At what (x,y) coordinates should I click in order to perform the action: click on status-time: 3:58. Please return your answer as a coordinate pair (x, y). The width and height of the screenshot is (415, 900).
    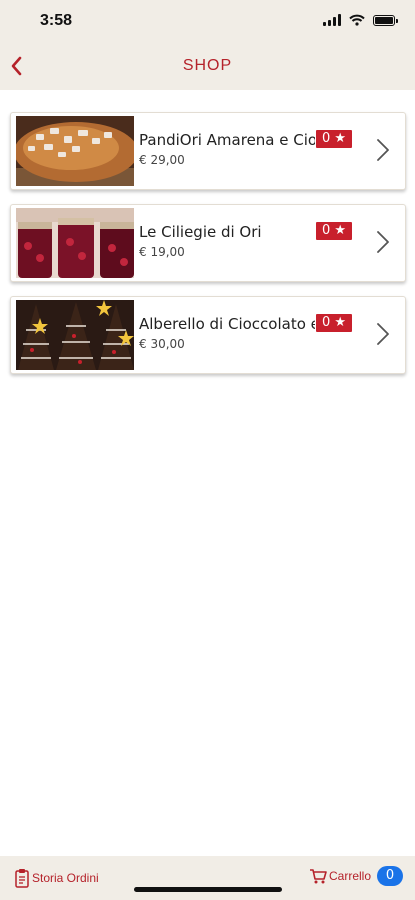
    Looking at the image, I should click on (56, 20).